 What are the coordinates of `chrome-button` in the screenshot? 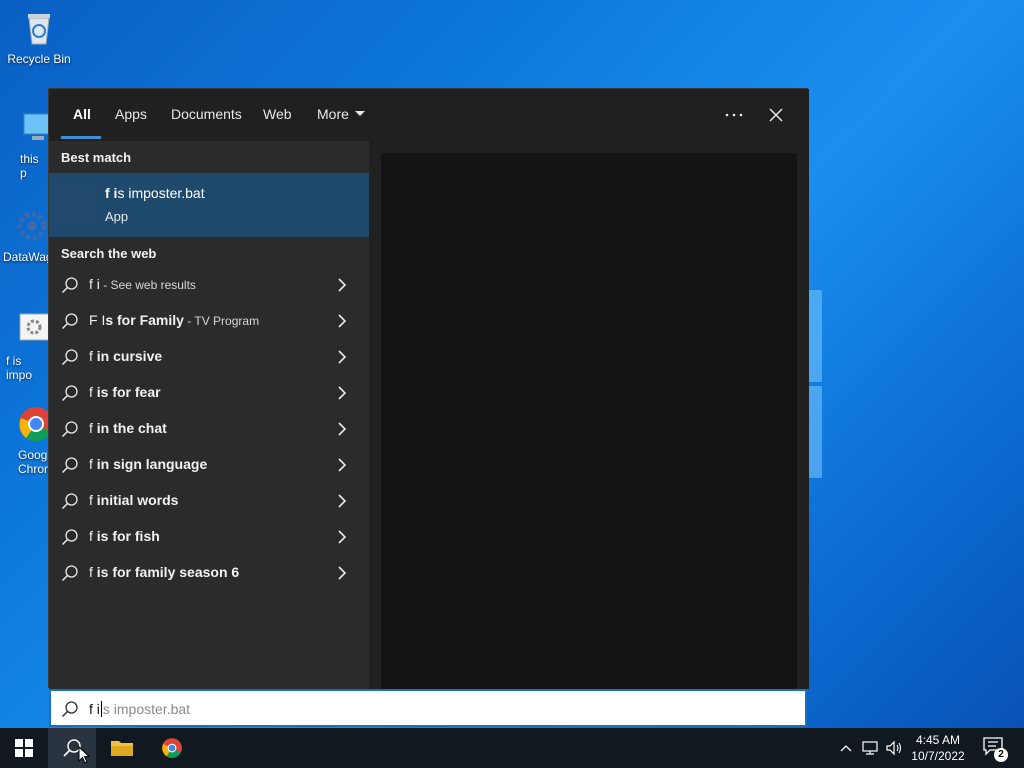 It's located at (172, 748).